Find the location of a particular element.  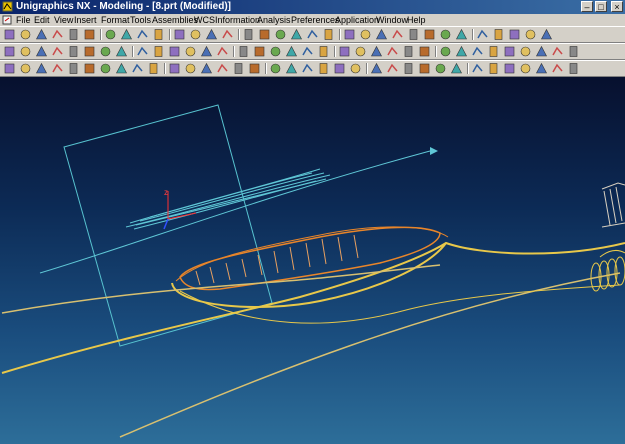

sweep-icon is located at coordinates (41, 51).